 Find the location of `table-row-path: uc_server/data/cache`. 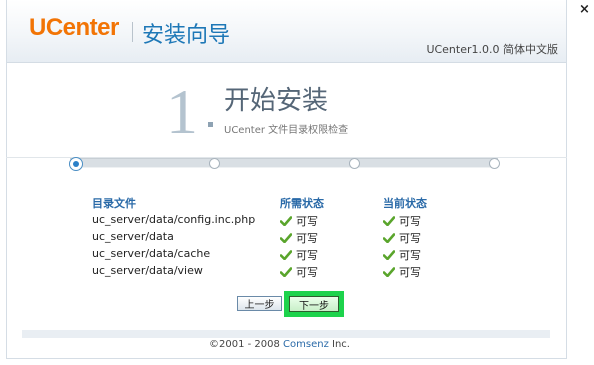

table-row-path: uc_server/data/cache is located at coordinates (151, 253).